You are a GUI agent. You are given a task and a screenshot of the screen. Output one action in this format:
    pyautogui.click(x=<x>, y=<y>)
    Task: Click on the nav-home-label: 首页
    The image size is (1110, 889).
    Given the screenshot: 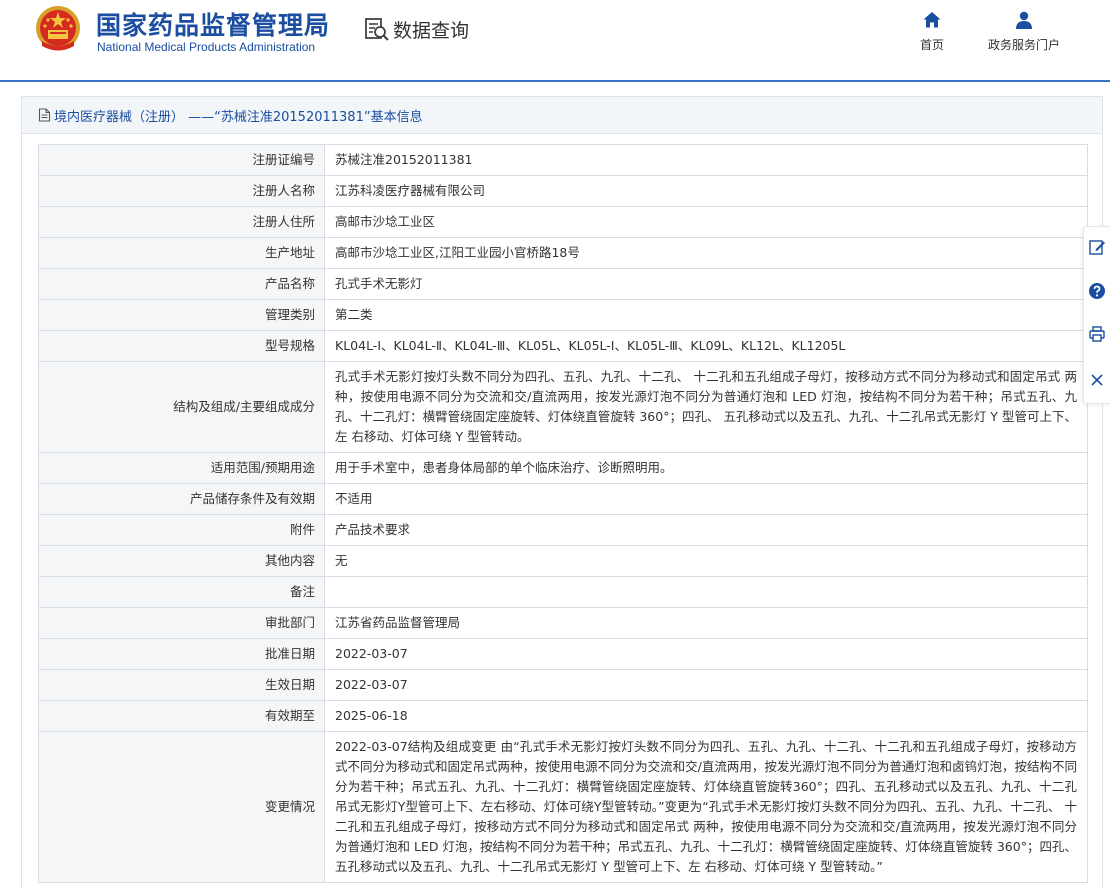 What is the action you would take?
    pyautogui.click(x=932, y=45)
    